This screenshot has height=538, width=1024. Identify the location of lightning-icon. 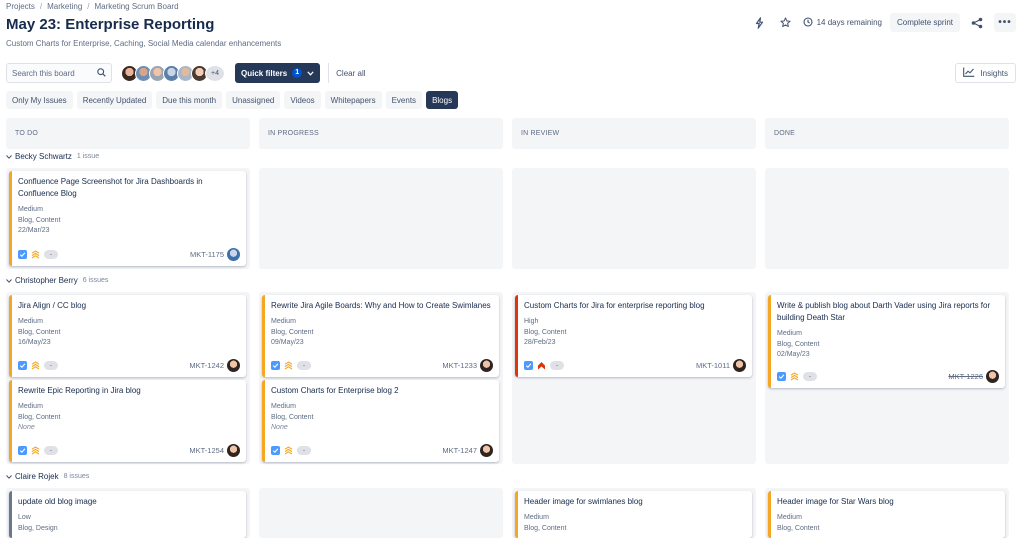
(760, 23).